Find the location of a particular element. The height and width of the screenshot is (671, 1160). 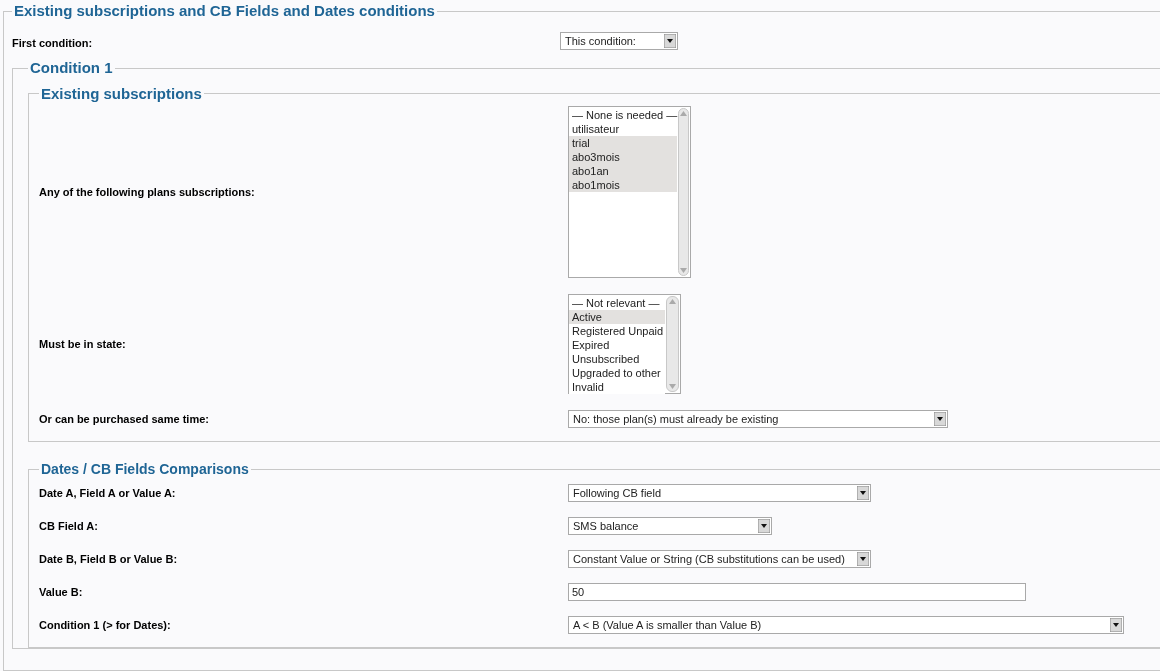

field-label: Any of the following plans subscriptions: is located at coordinates (147, 192).